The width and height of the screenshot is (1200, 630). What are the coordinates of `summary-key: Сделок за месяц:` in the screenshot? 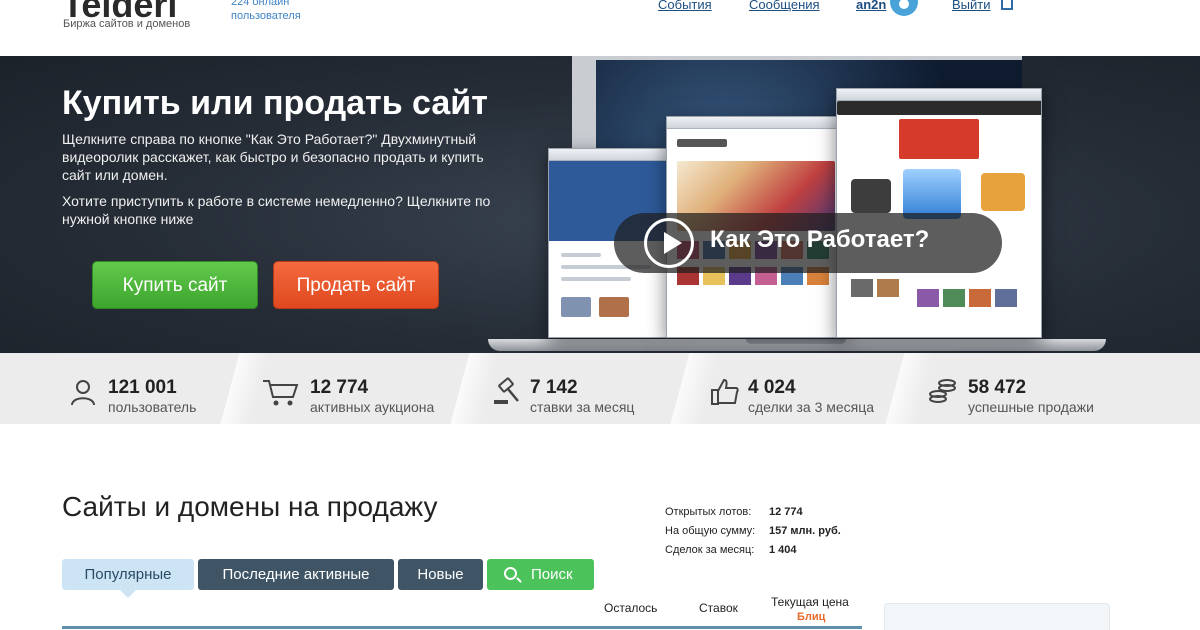 It's located at (710, 550).